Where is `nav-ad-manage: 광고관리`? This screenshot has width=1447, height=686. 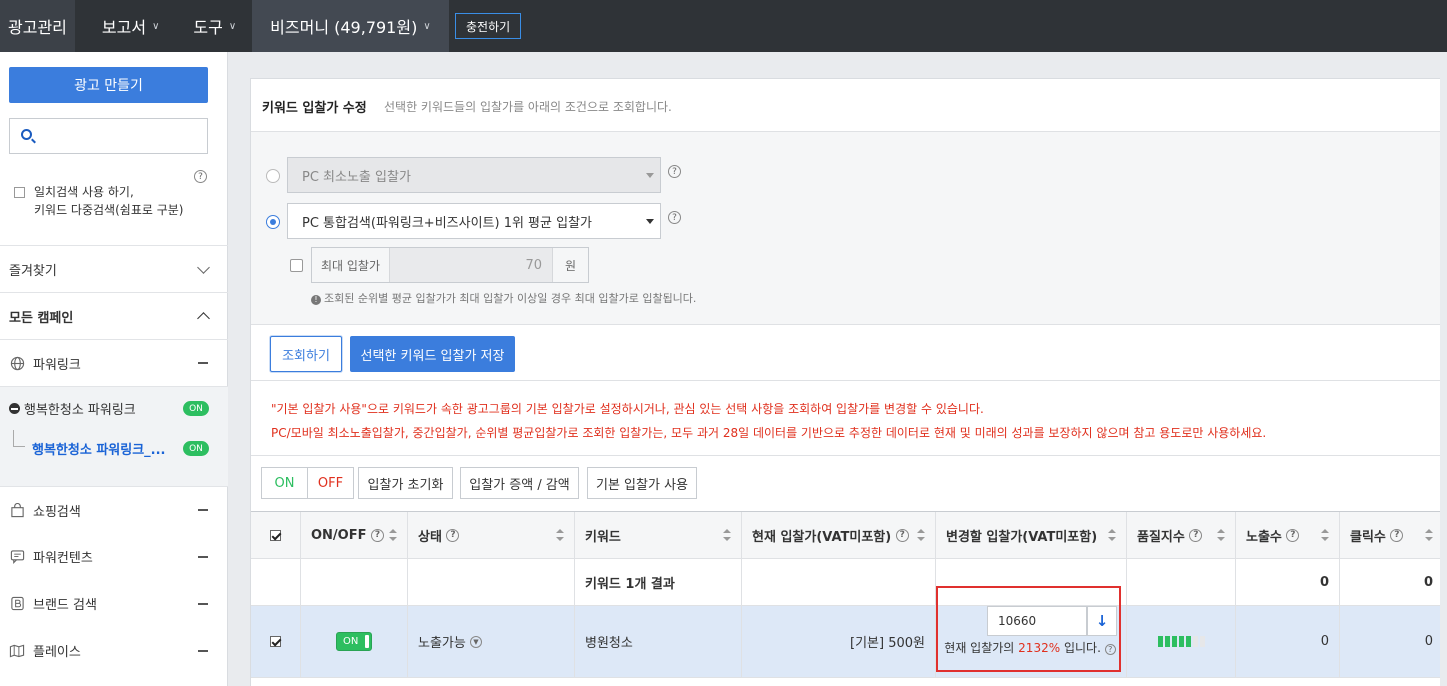 nav-ad-manage: 광고관리 is located at coordinates (37, 26).